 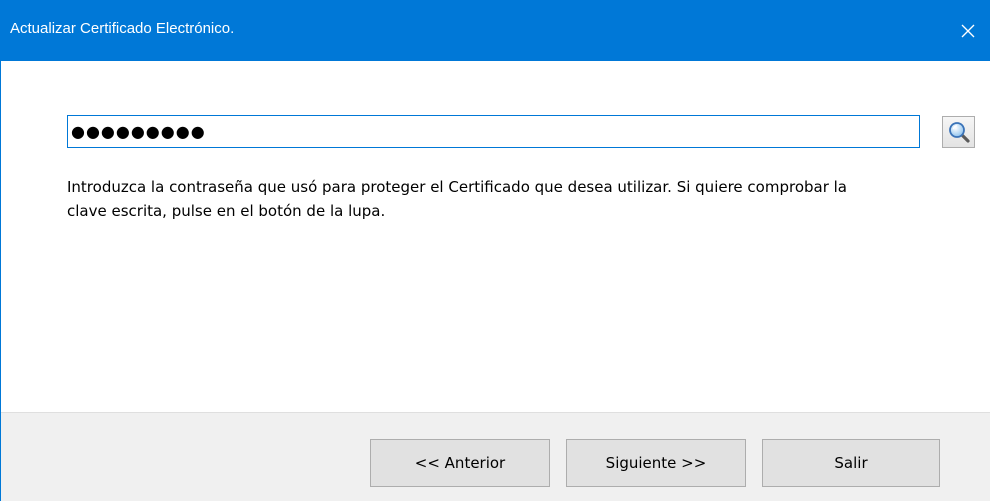 I want to click on window-title: Actualizar Certificado Electrónico., so click(x=122, y=28).